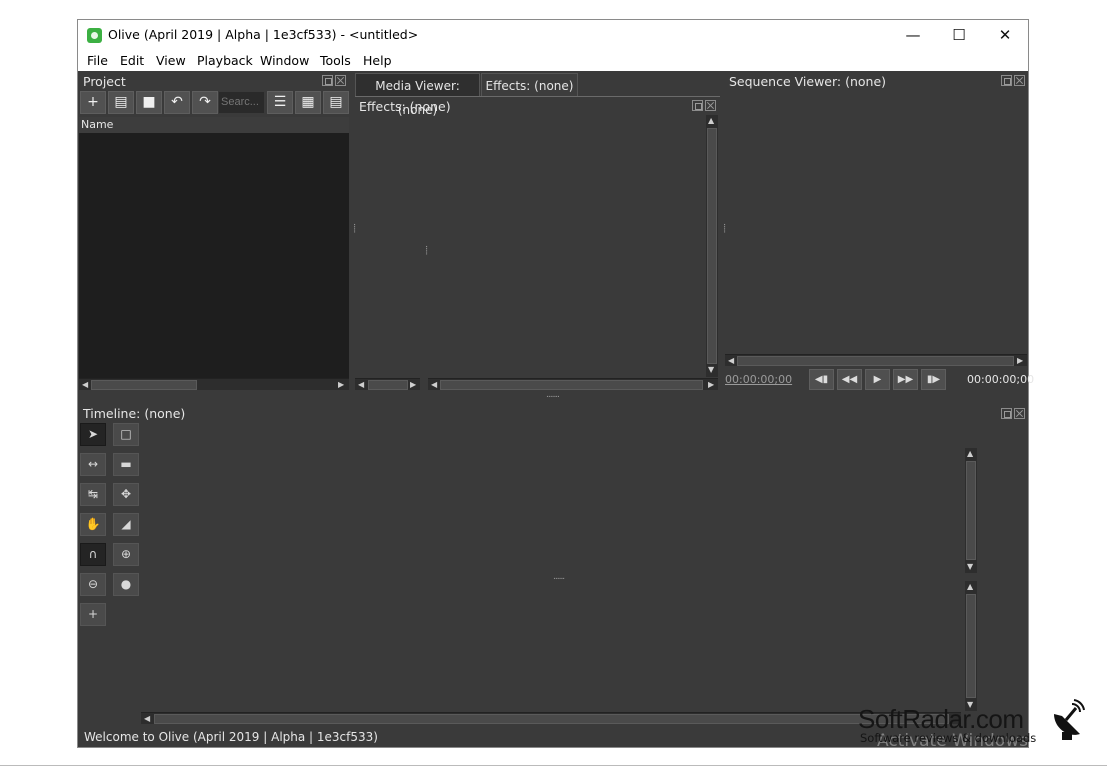  What do you see at coordinates (214, 255) in the screenshot?
I see `project-list` at bounding box center [214, 255].